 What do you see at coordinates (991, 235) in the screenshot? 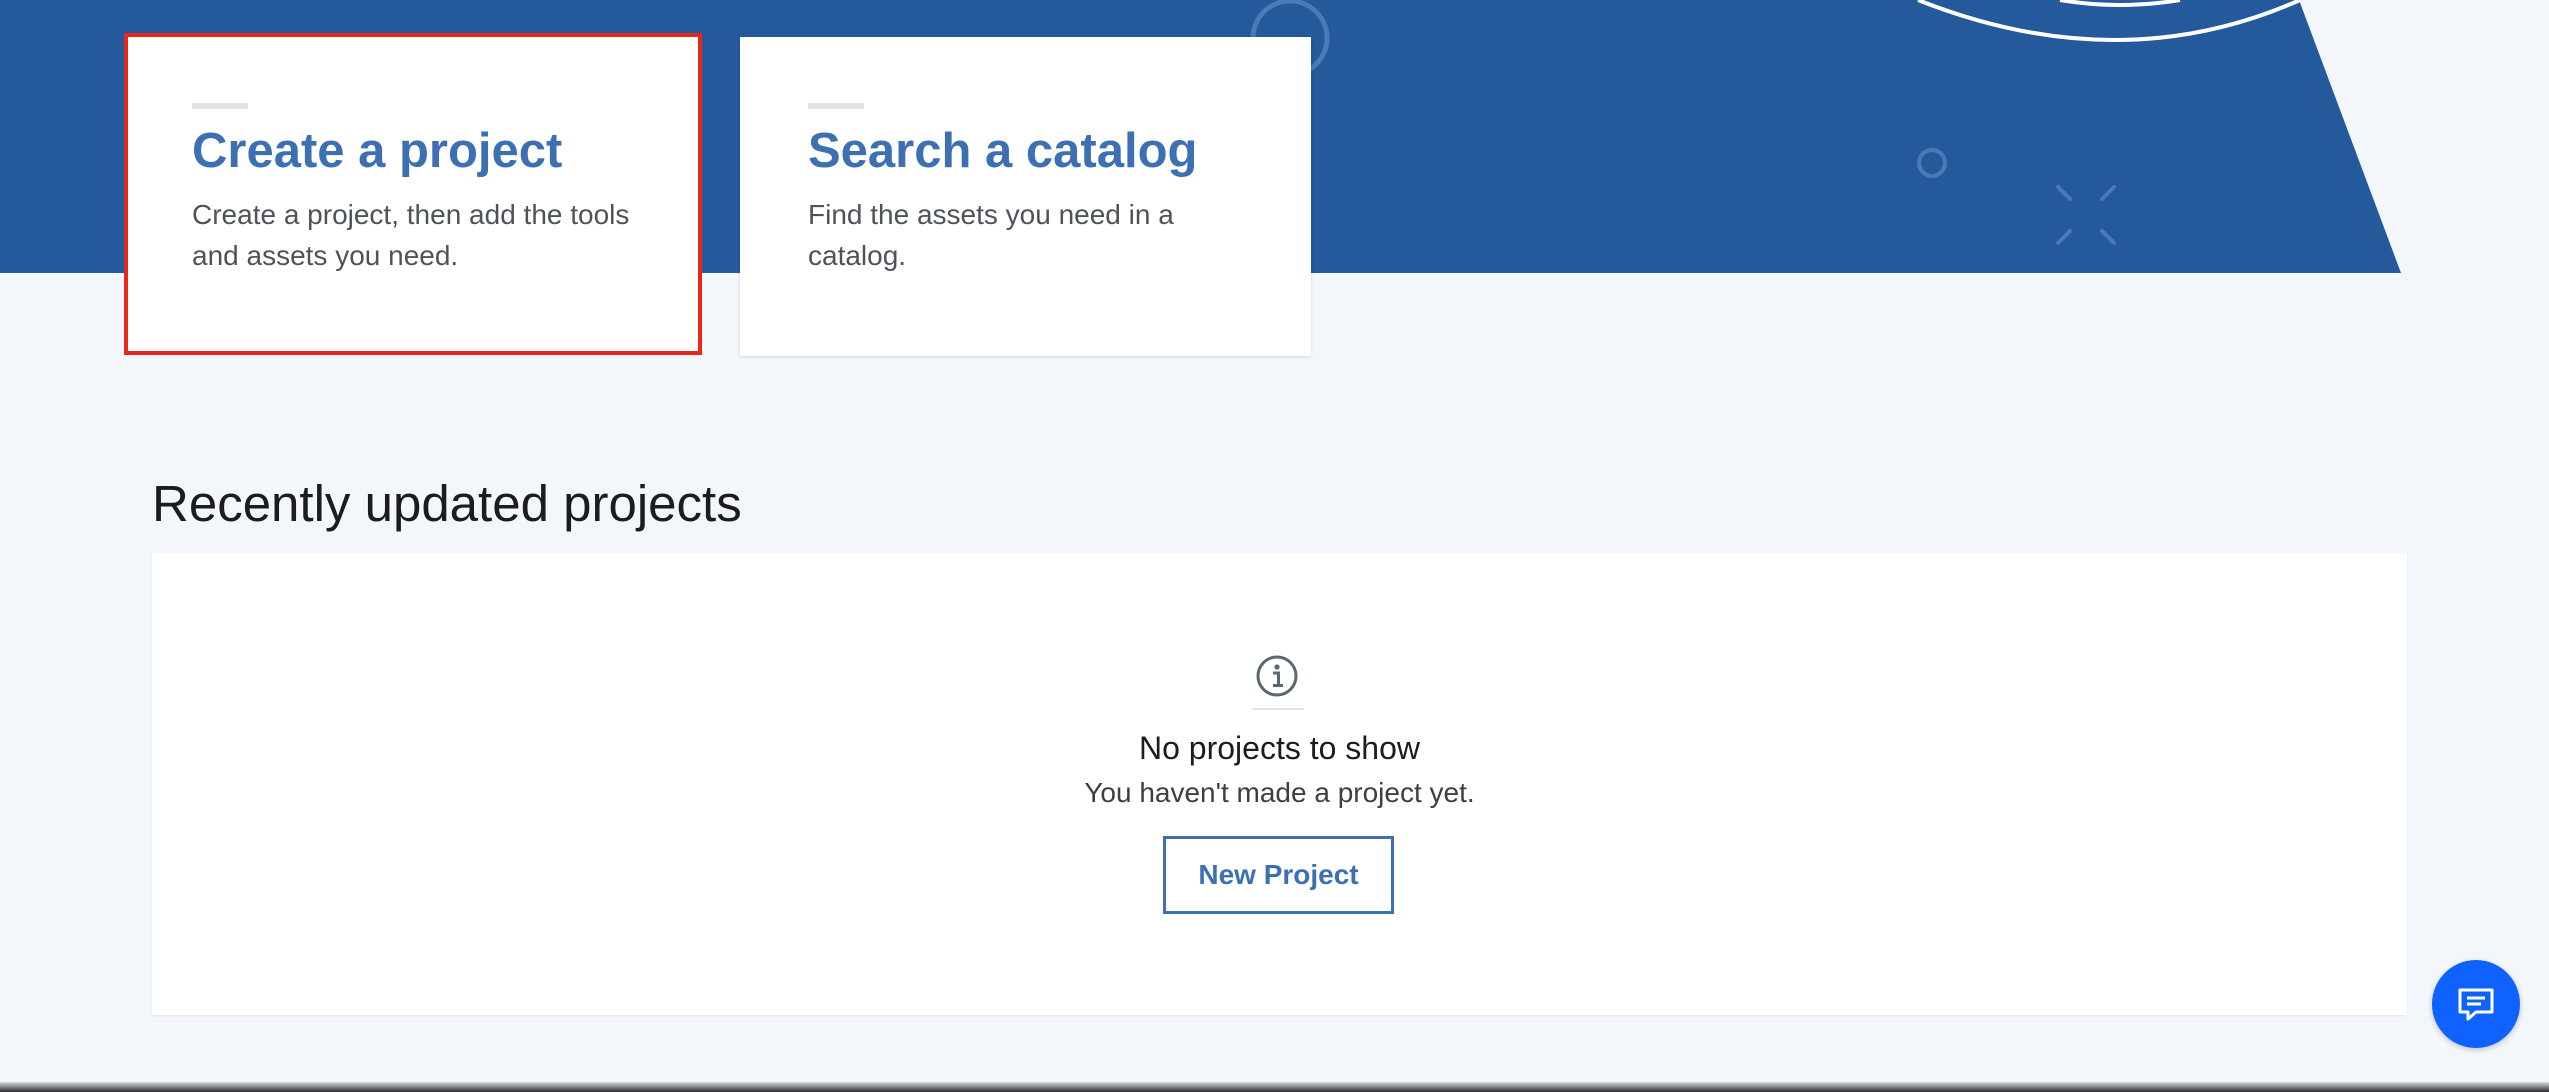
I see `search-catalog-description: Find the assets you need in a catalog.` at bounding box center [991, 235].